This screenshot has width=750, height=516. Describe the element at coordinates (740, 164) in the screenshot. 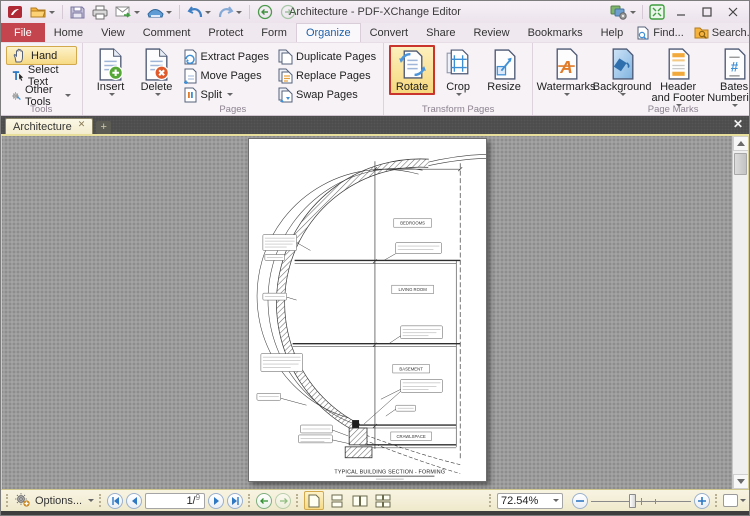

I see `scrollbar-thumb` at that location.